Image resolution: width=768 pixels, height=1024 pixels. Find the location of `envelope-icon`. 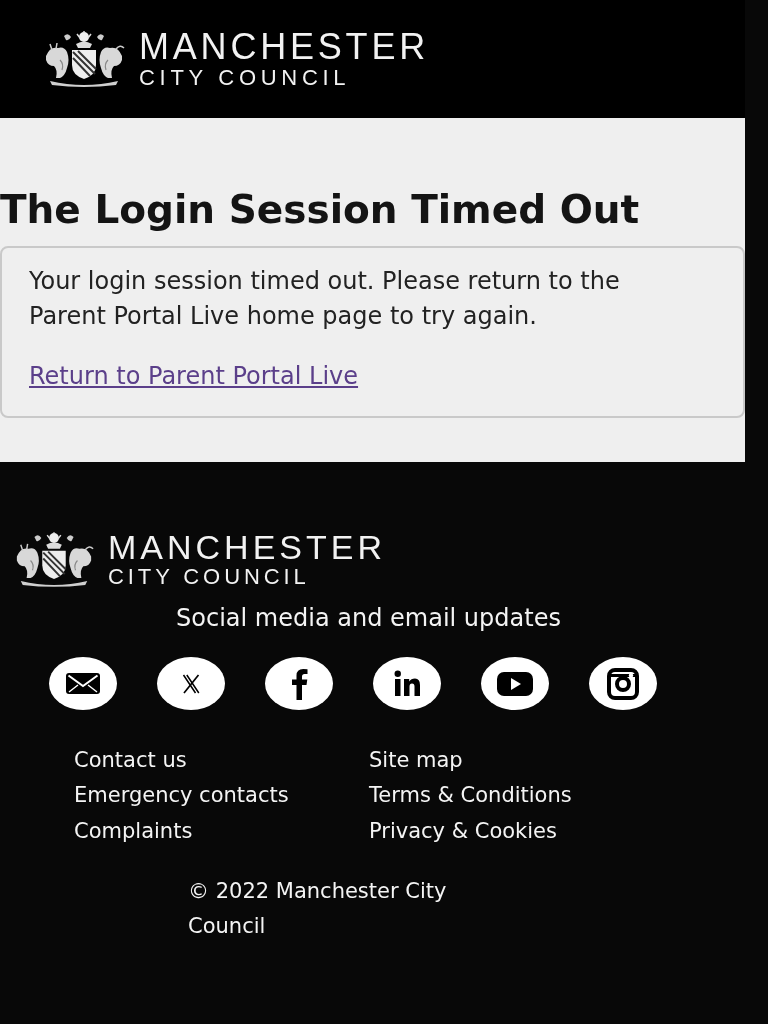

envelope-icon is located at coordinates (83, 683).